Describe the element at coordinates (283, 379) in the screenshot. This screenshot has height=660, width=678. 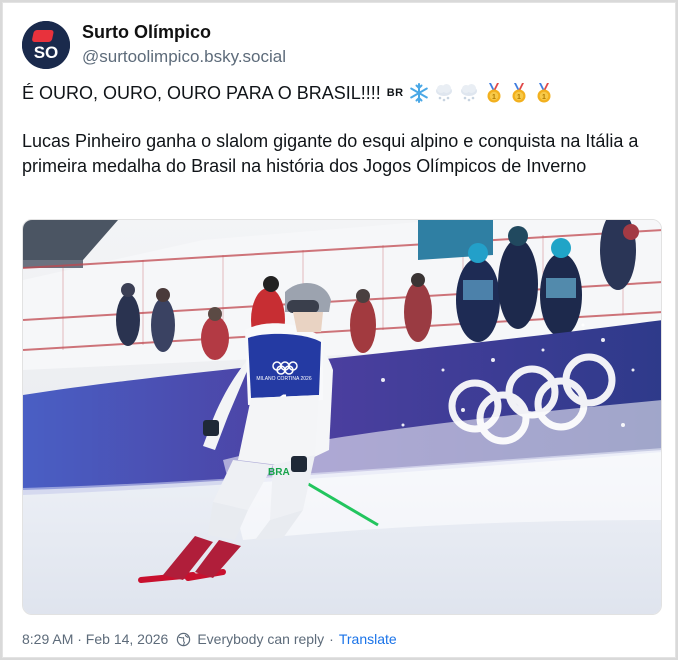
I see `bib-event: MILANO CORTINA 2026` at that location.